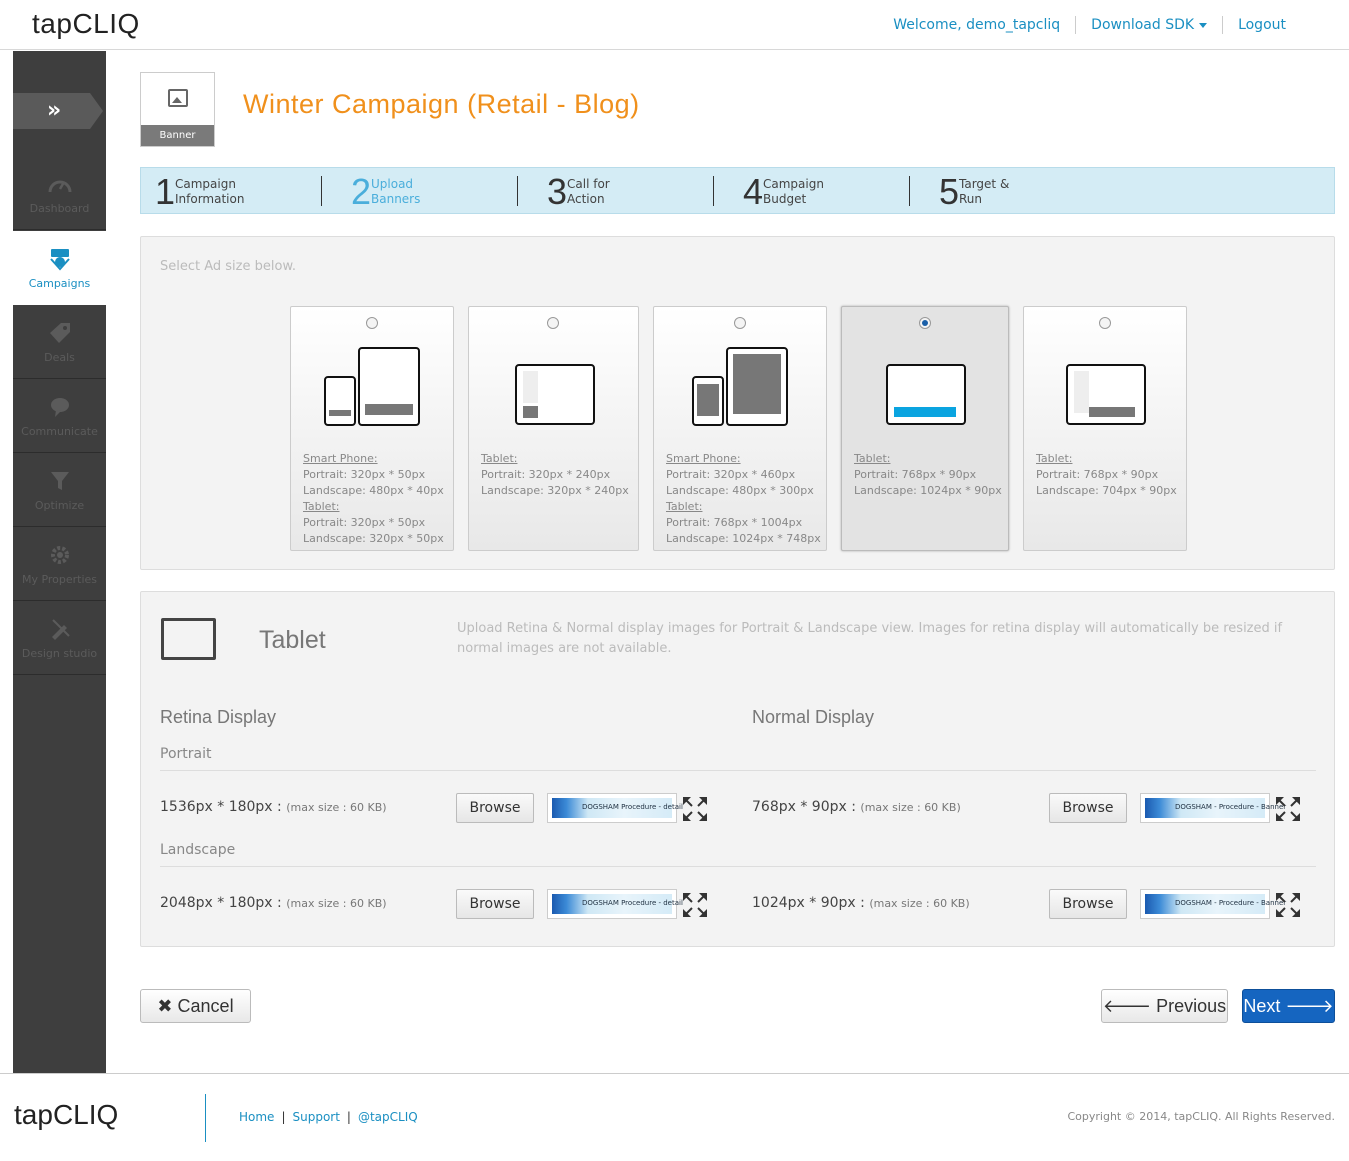  Describe the element at coordinates (976, 25) in the screenshot. I see `welcome-link: Welcome, demo_tapcliq` at that location.